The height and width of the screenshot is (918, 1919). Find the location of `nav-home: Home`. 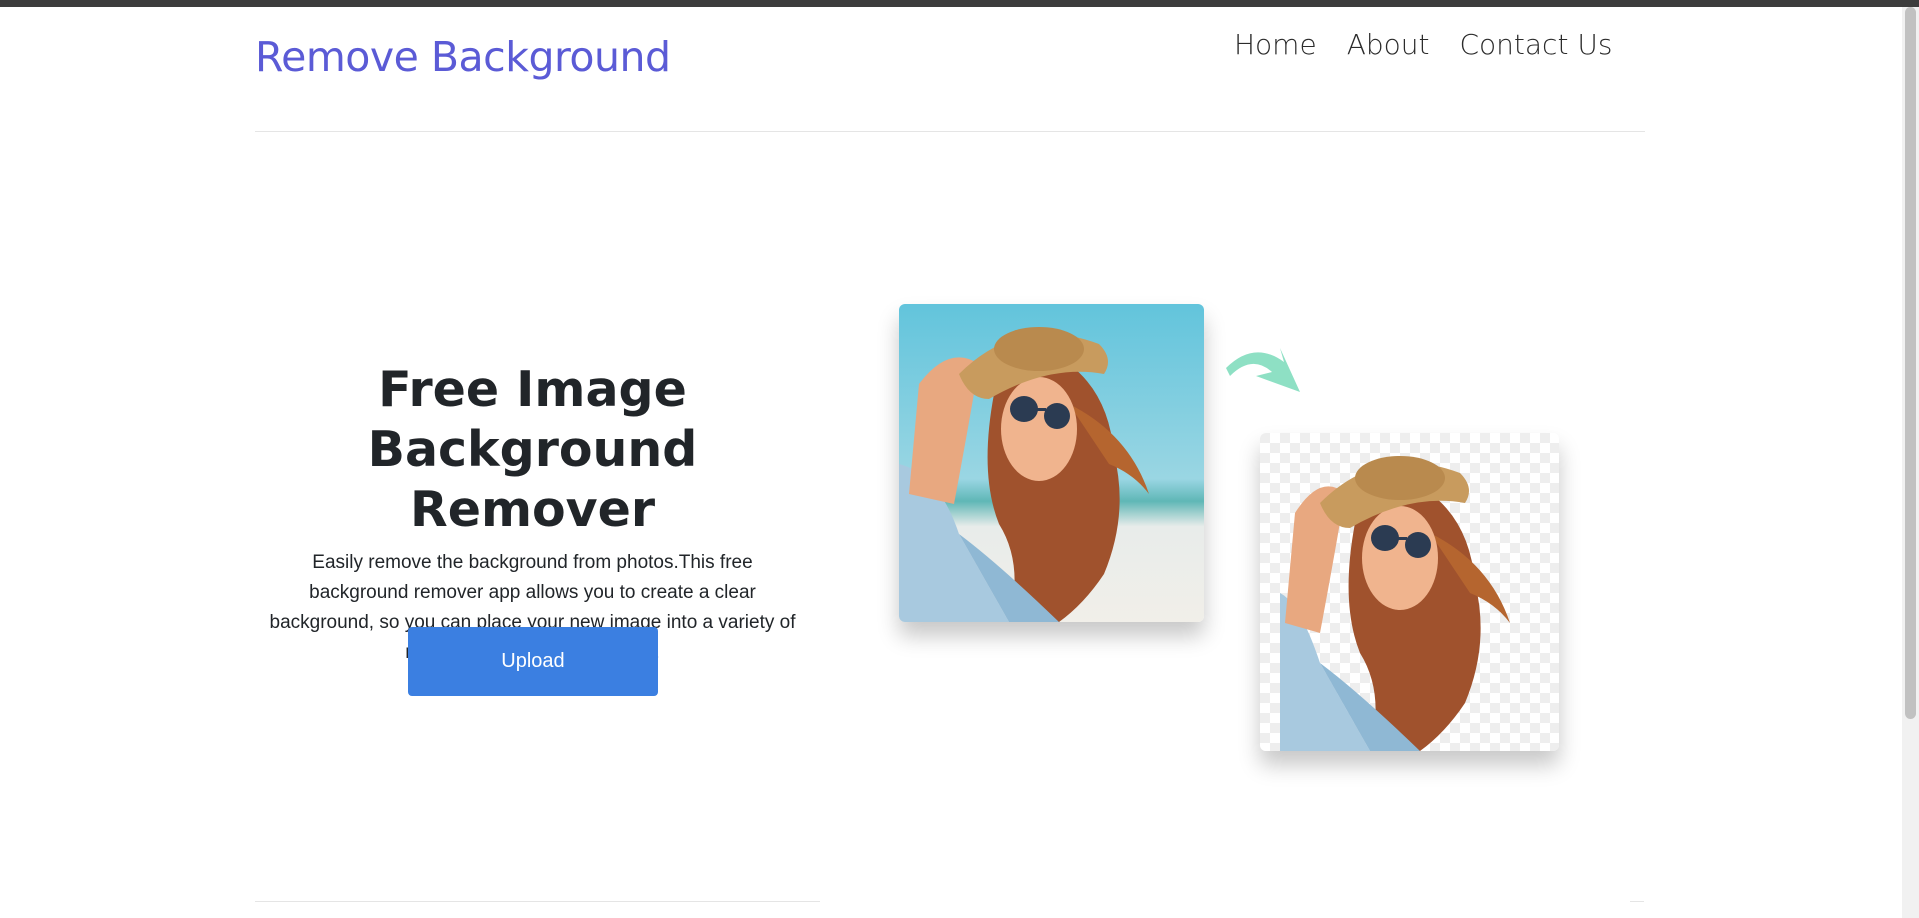

nav-home: Home is located at coordinates (1275, 44).